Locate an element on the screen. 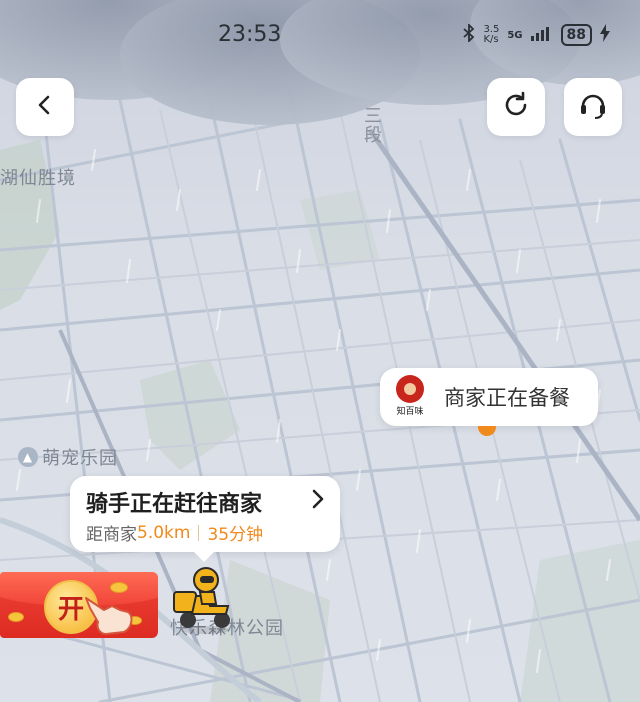 This screenshot has height=702, width=640. divider is located at coordinates (199, 532).